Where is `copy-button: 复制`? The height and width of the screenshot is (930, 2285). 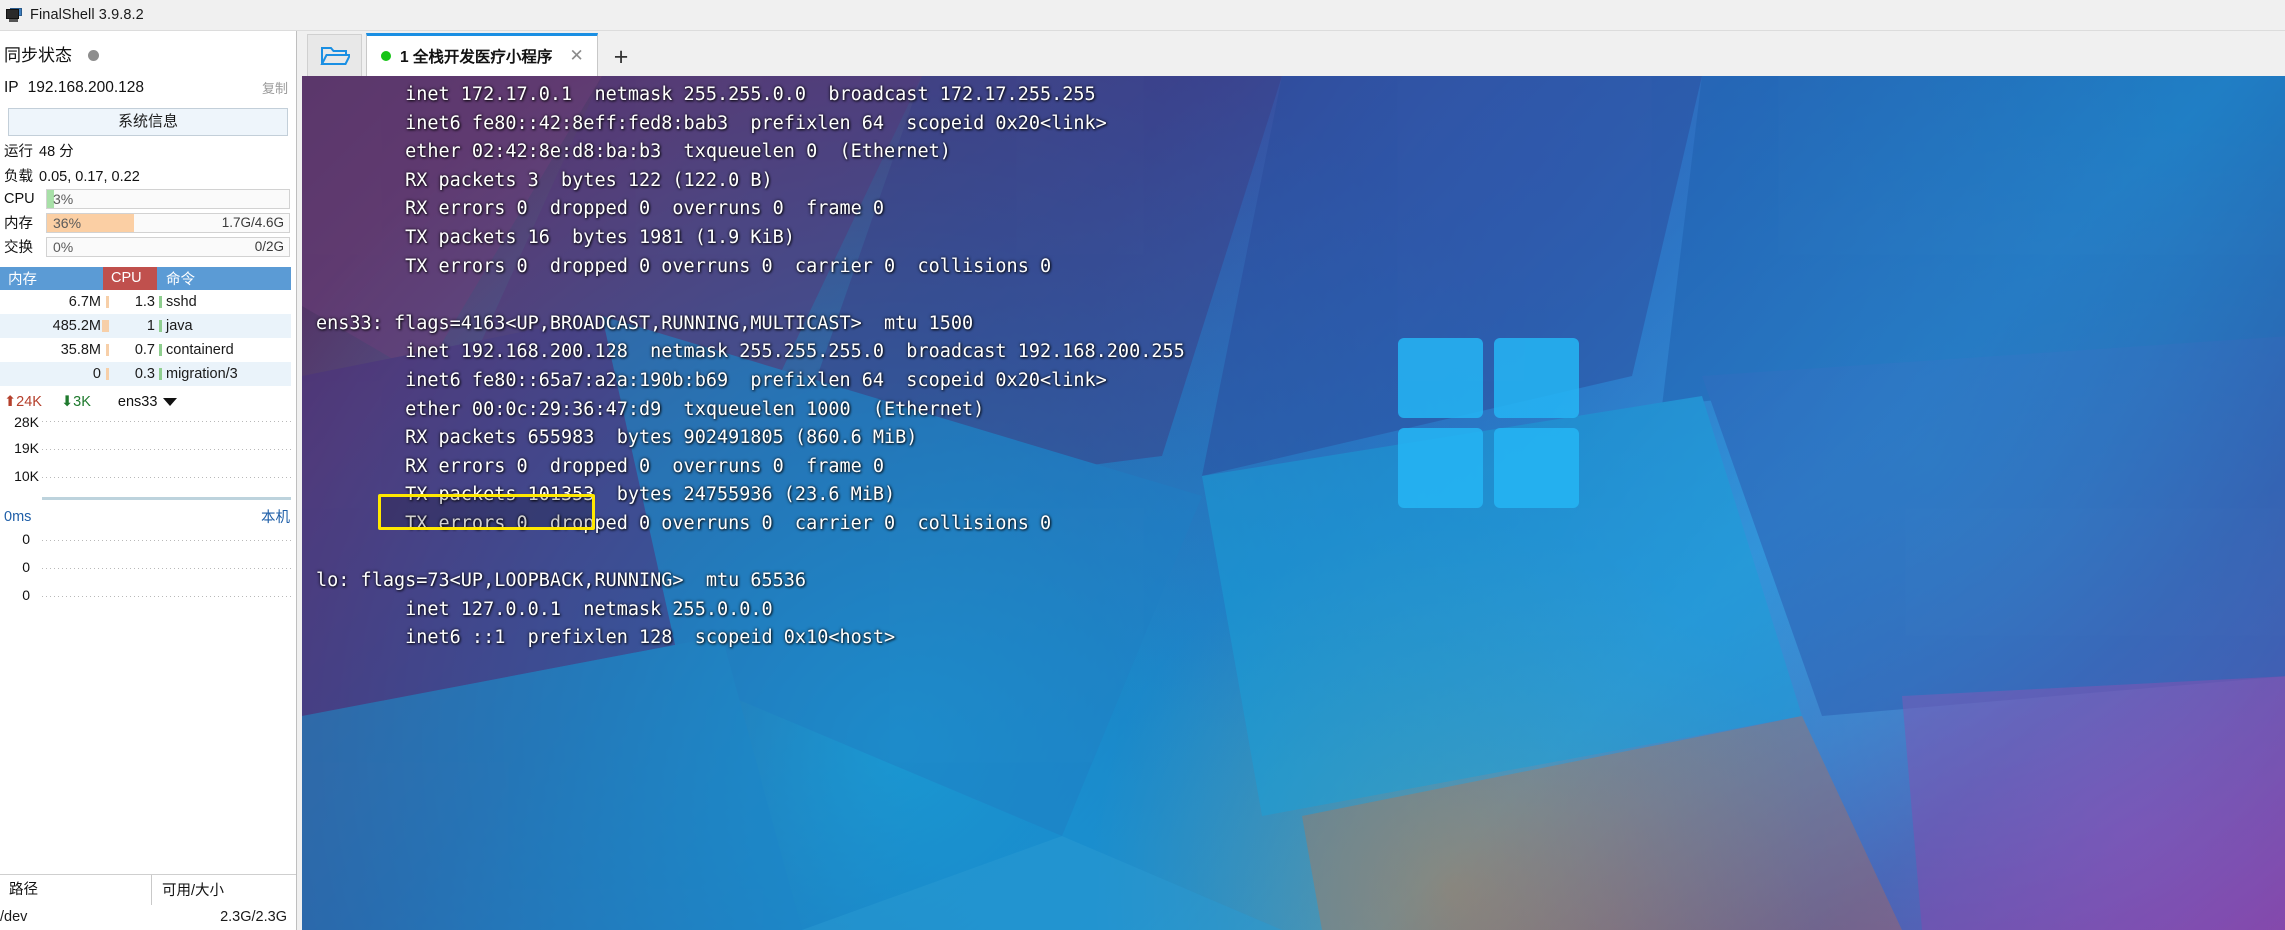 copy-button: 复制 is located at coordinates (276, 87).